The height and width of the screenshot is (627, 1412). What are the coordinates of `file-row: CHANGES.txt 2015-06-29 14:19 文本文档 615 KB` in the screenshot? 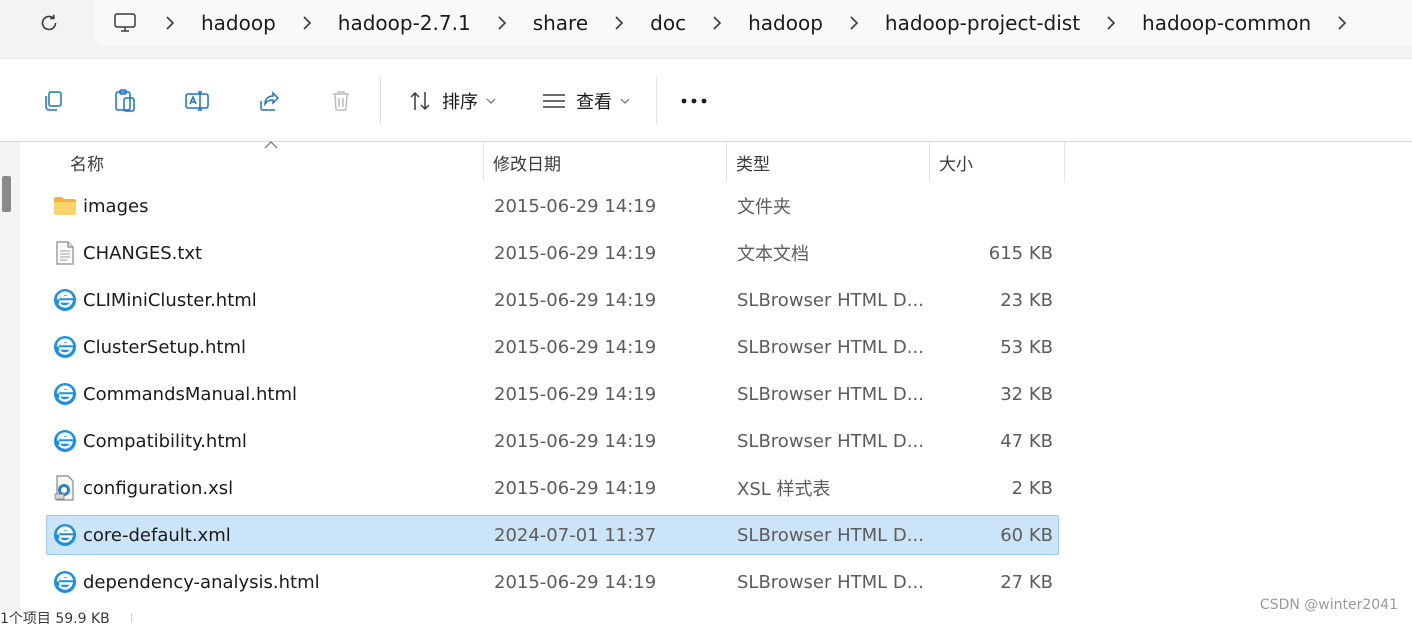 It's located at (552, 253).